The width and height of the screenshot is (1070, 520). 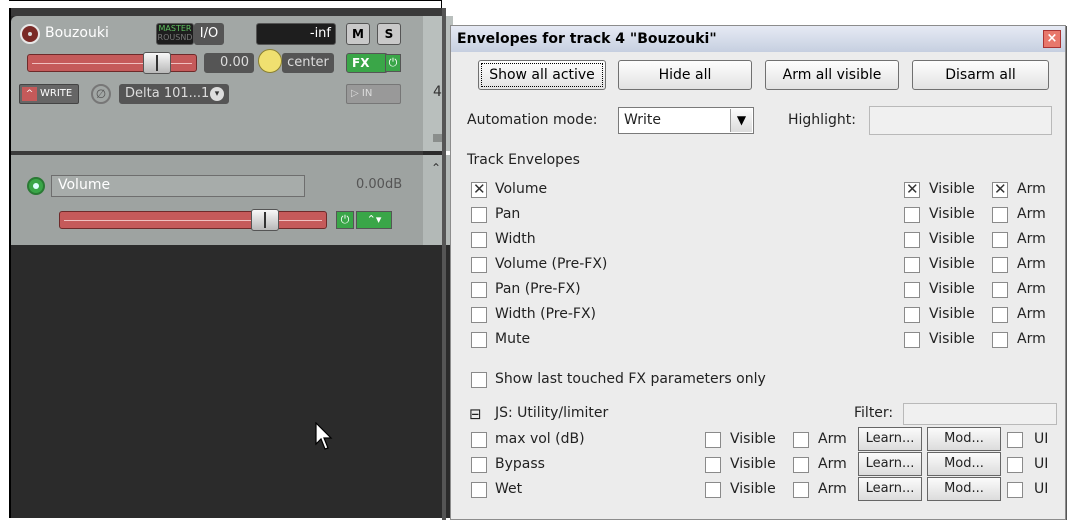 I want to click on automation-mode-label: WRITE, so click(x=56, y=93).